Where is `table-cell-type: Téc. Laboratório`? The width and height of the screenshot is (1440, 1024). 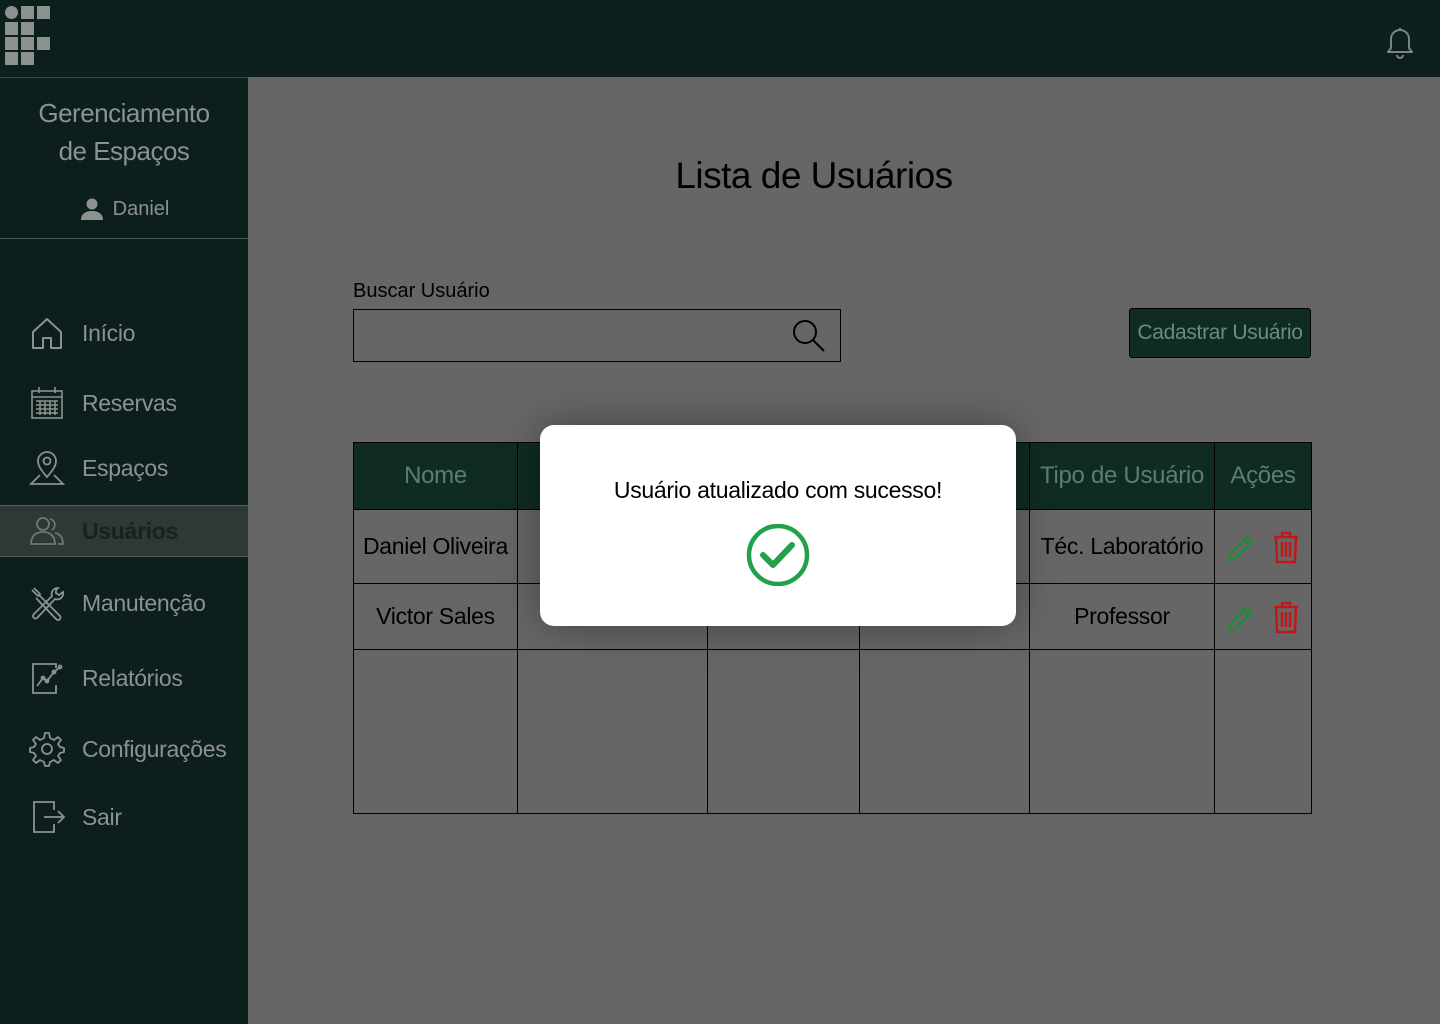
table-cell-type: Téc. Laboratório is located at coordinates (1122, 546).